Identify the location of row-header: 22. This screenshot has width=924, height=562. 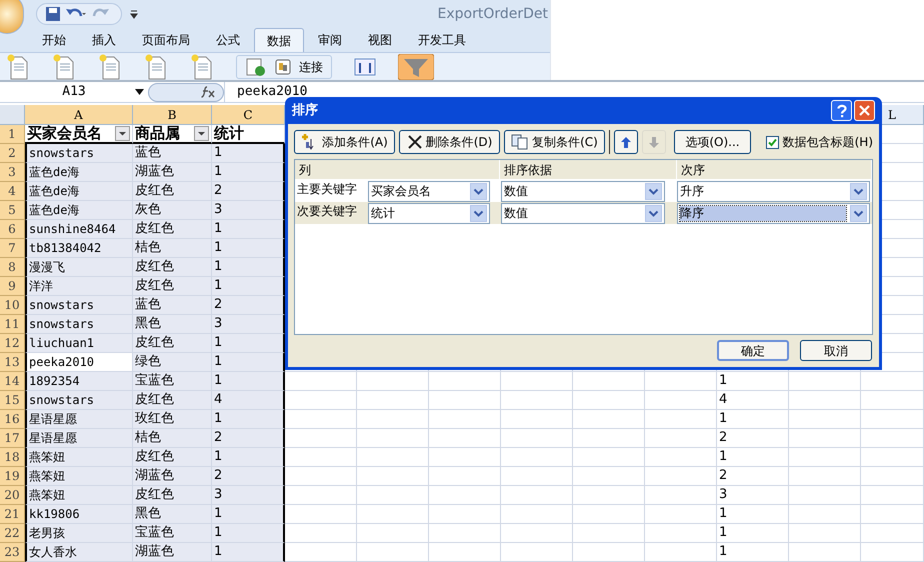
(12, 533).